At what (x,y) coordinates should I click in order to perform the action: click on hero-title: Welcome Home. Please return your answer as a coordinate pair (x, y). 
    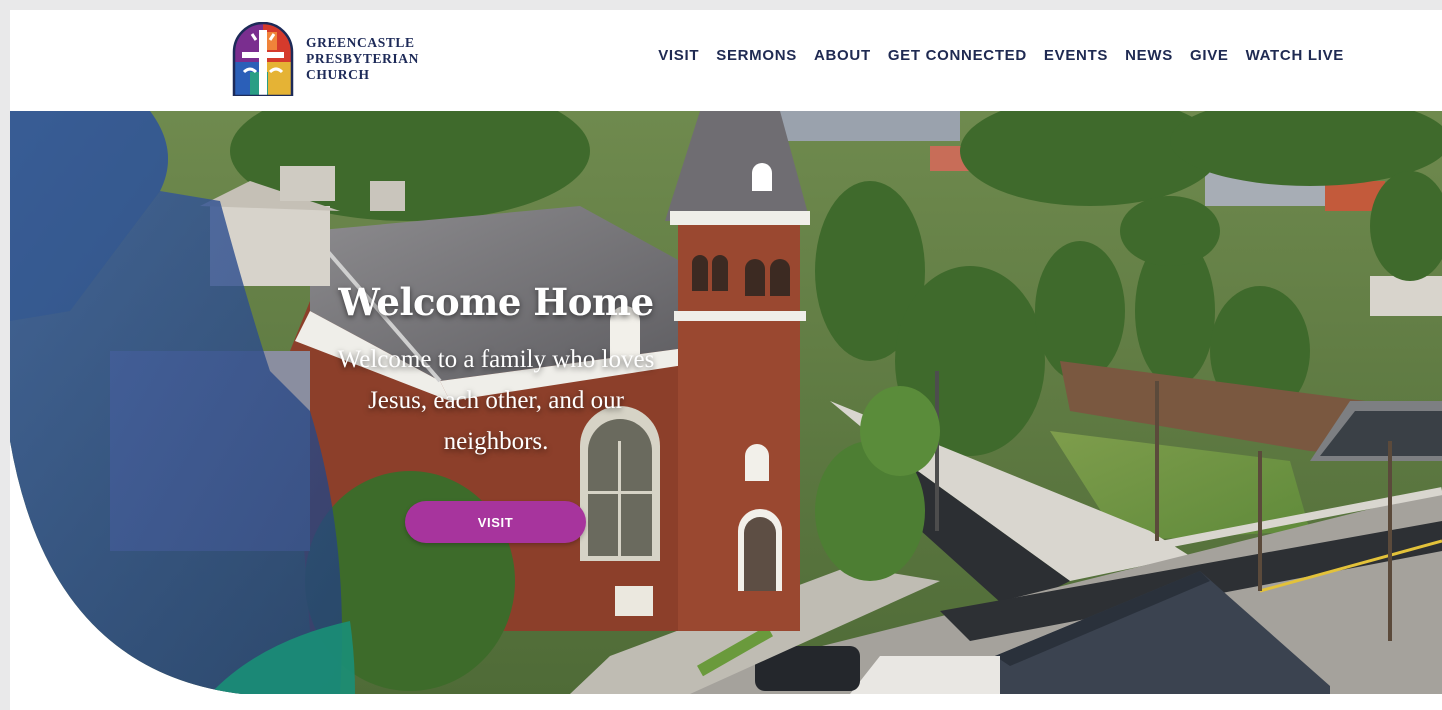
    Looking at the image, I should click on (496, 302).